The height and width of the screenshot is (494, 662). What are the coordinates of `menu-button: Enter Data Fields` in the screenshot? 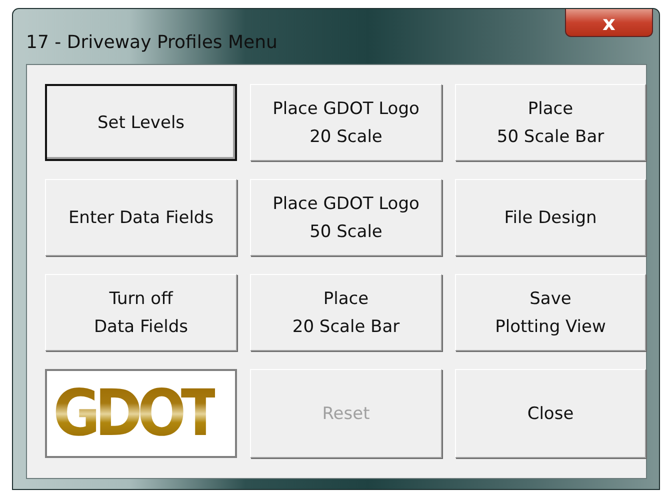 It's located at (141, 217).